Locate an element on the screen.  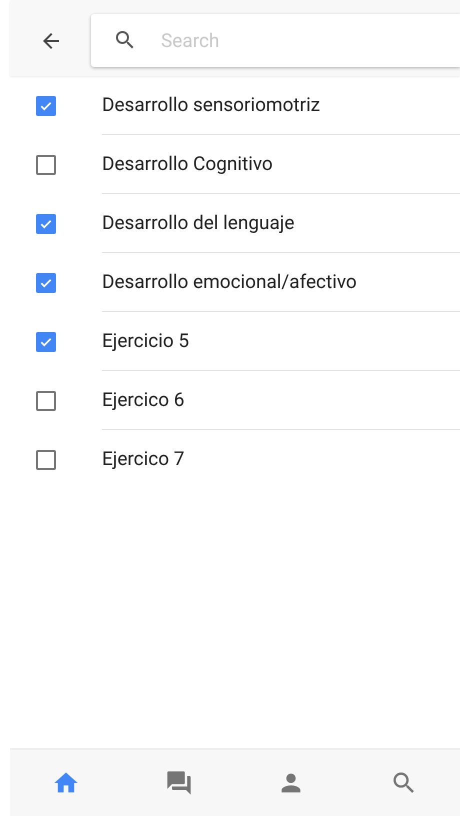
item-label: Ejercicio 5 is located at coordinates (146, 341).